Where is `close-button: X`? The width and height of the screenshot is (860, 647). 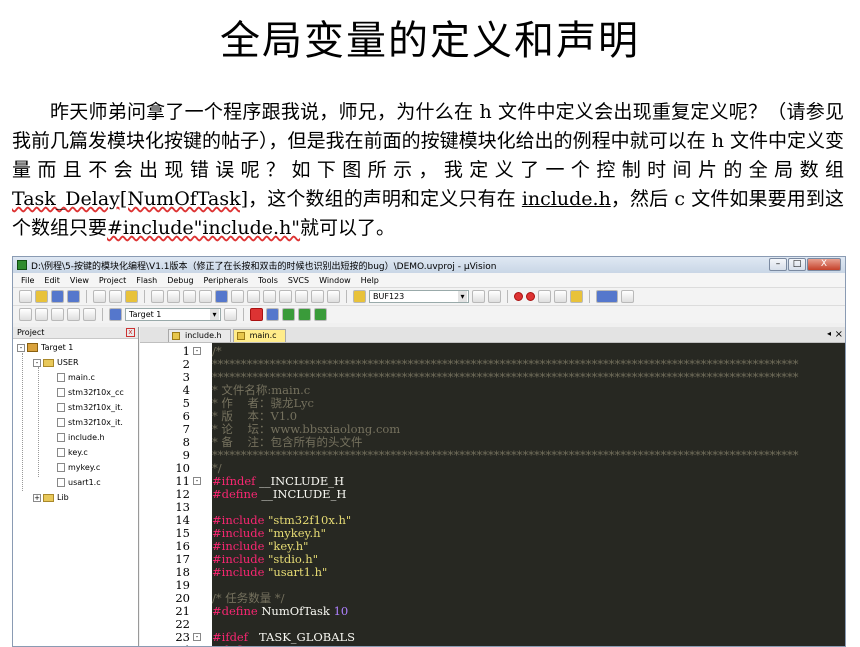
close-button: X is located at coordinates (824, 264).